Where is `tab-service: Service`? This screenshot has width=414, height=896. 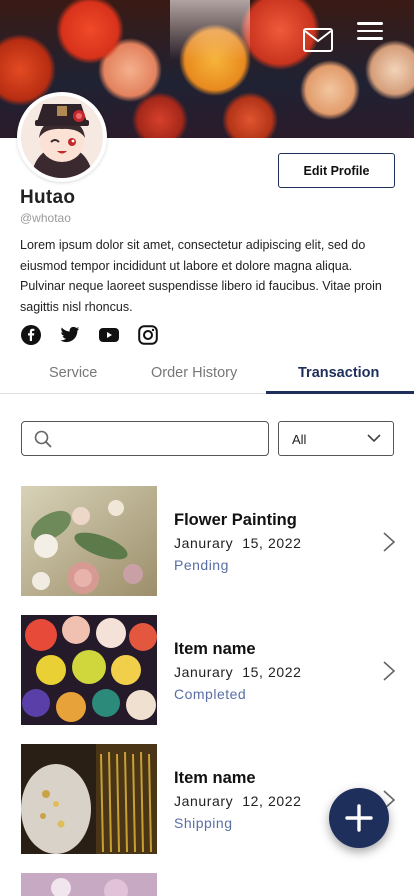
tab-service: Service is located at coordinates (73, 373).